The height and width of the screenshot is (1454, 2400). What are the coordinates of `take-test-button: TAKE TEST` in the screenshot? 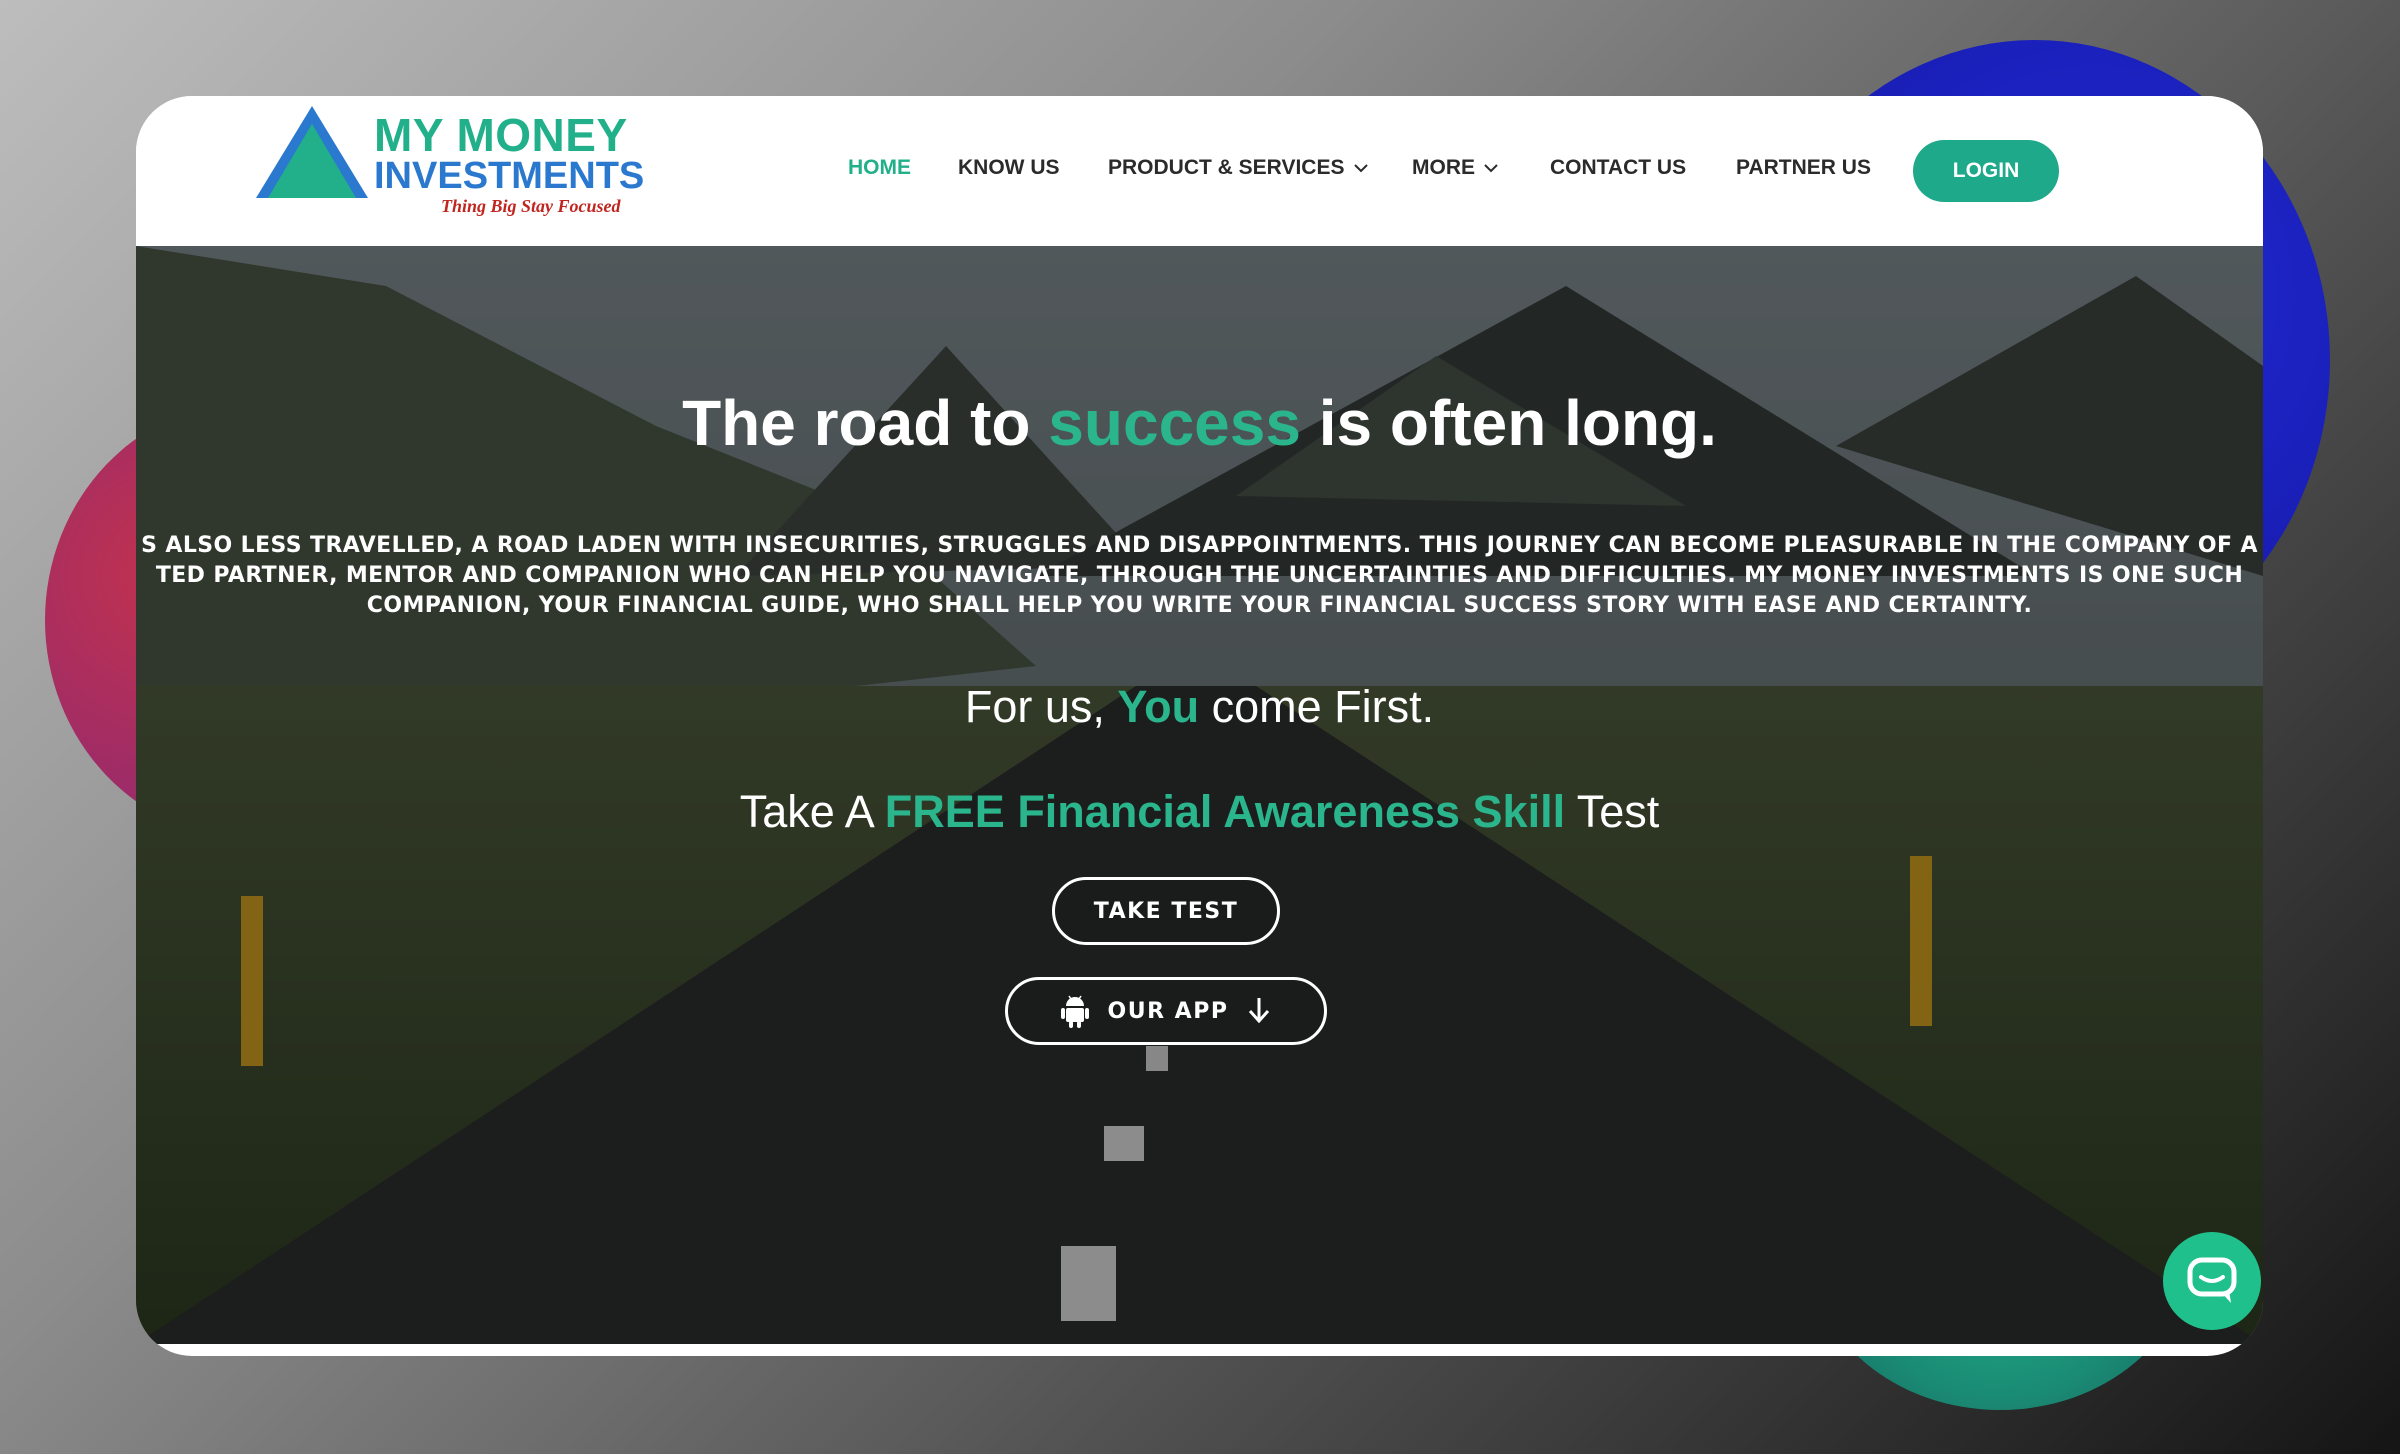 It's located at (1166, 911).